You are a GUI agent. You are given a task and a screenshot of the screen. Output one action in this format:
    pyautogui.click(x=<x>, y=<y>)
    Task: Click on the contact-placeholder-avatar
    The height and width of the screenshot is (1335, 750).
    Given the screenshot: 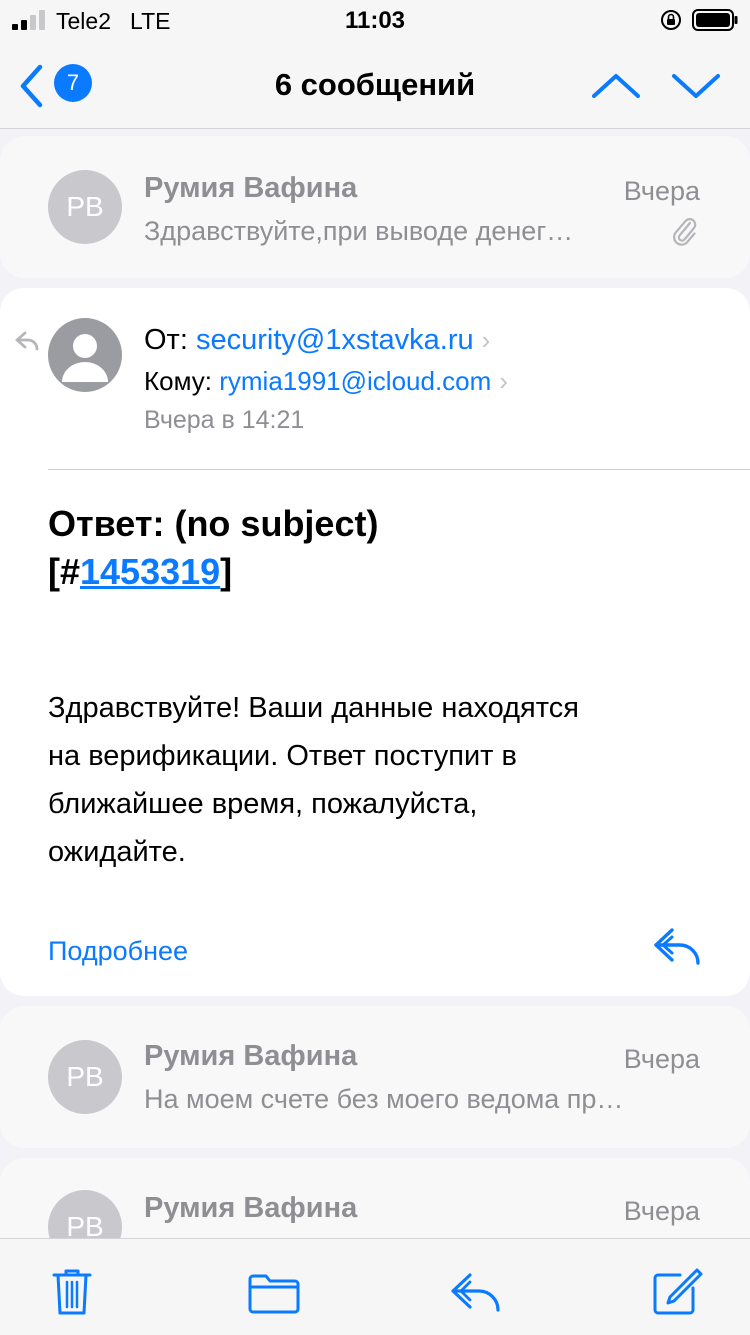 What is the action you would take?
    pyautogui.click(x=85, y=355)
    